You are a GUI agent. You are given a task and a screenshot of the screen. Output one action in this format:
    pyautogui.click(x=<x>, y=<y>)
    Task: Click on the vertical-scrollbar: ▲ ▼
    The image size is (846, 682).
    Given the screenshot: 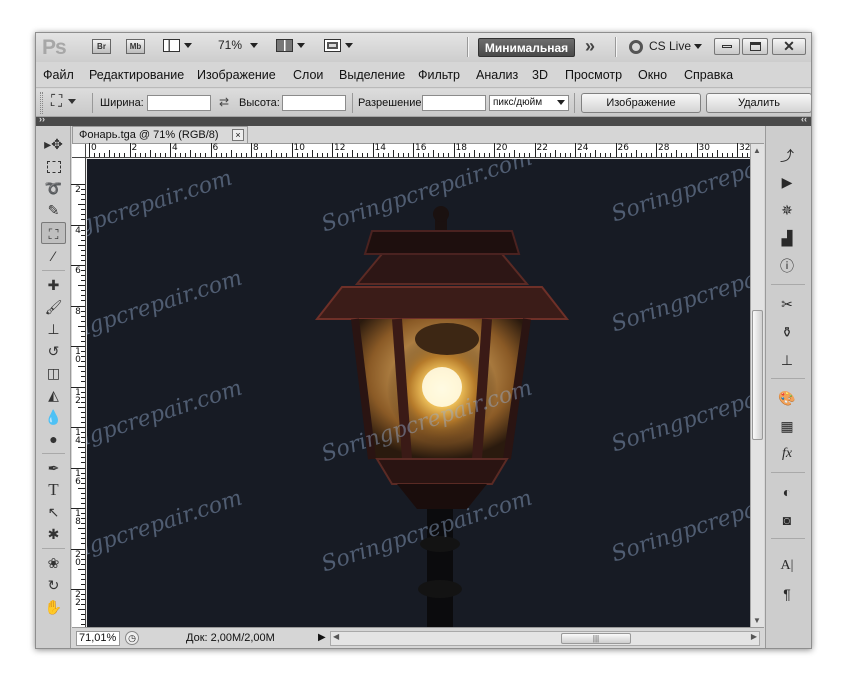 What is the action you would take?
    pyautogui.click(x=757, y=386)
    